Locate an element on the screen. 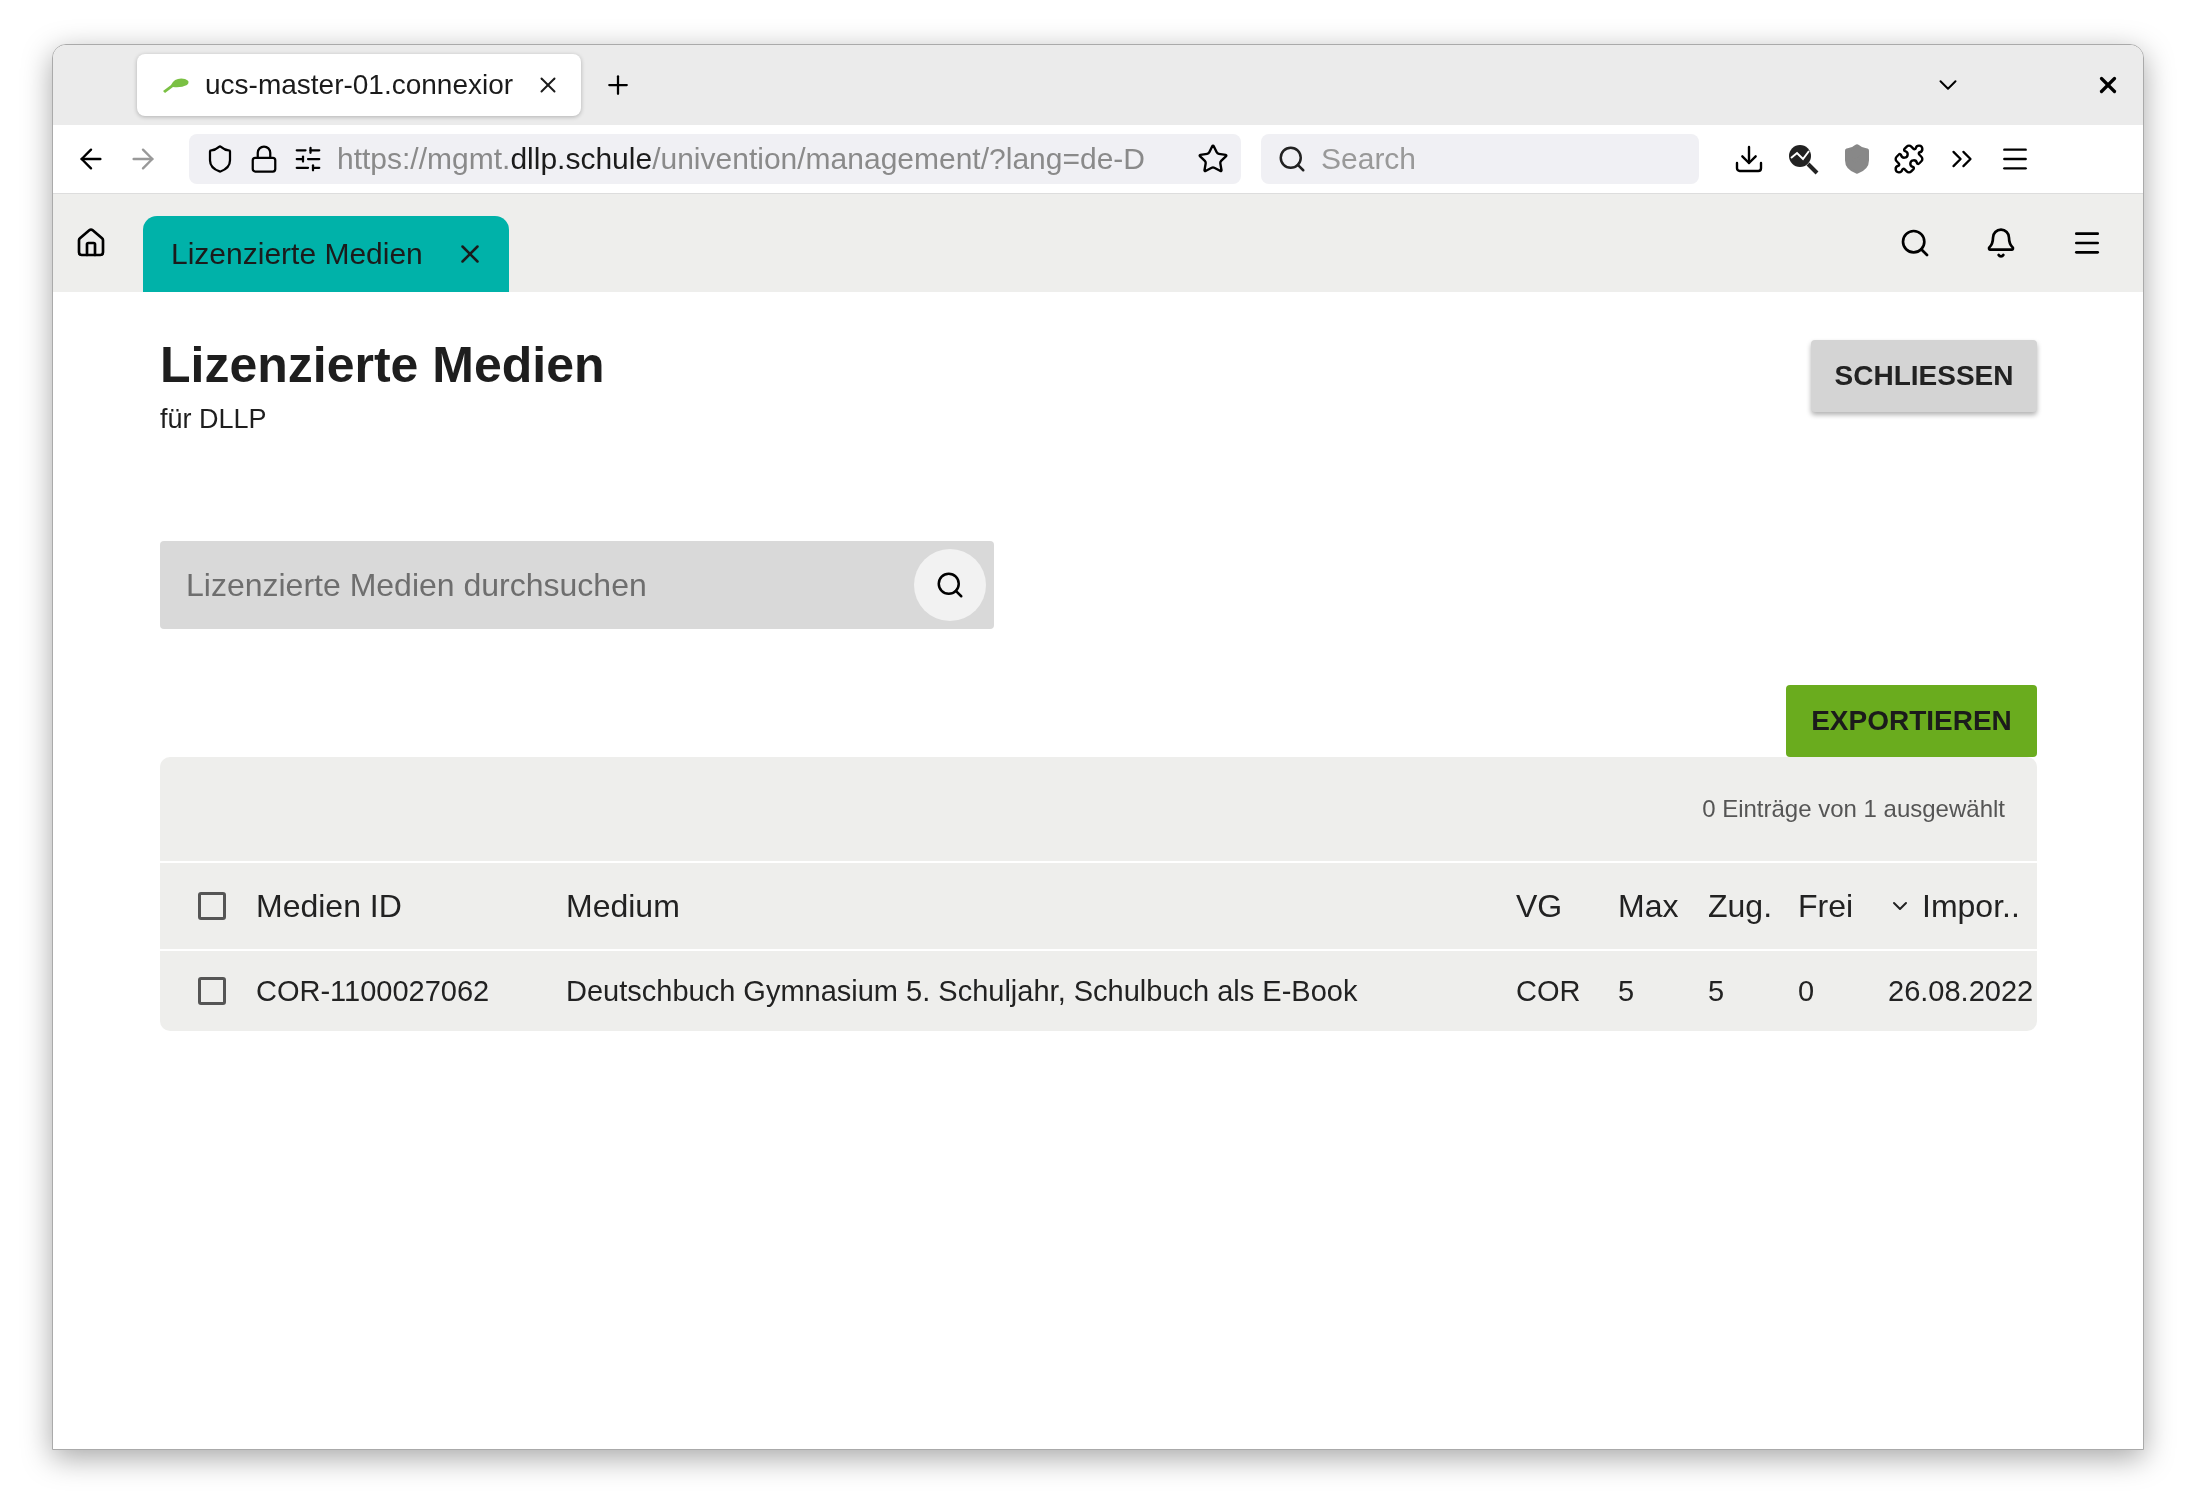 This screenshot has width=2192, height=1506. app-tab: Lizenzierte Medien is located at coordinates (326, 254).